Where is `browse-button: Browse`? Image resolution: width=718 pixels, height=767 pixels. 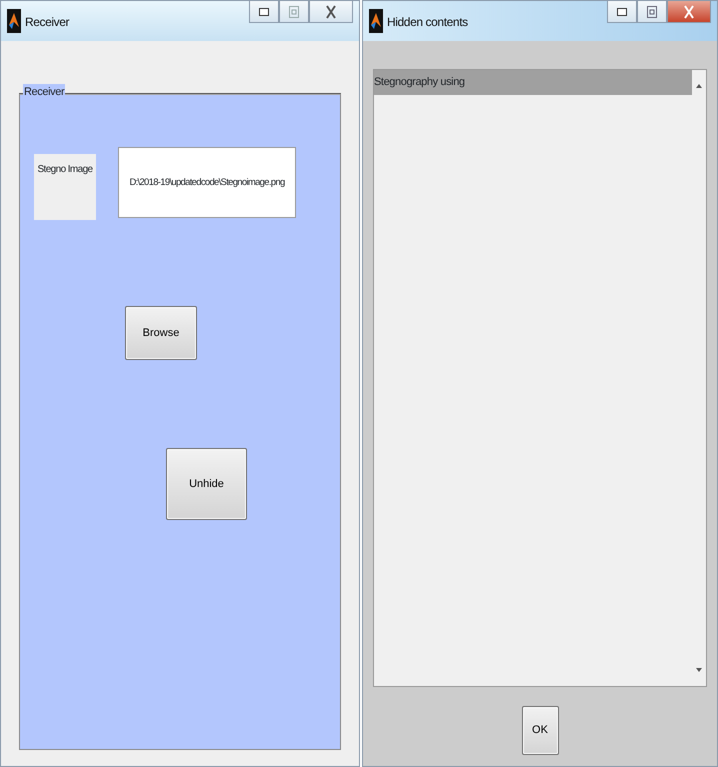
browse-button: Browse is located at coordinates (161, 333).